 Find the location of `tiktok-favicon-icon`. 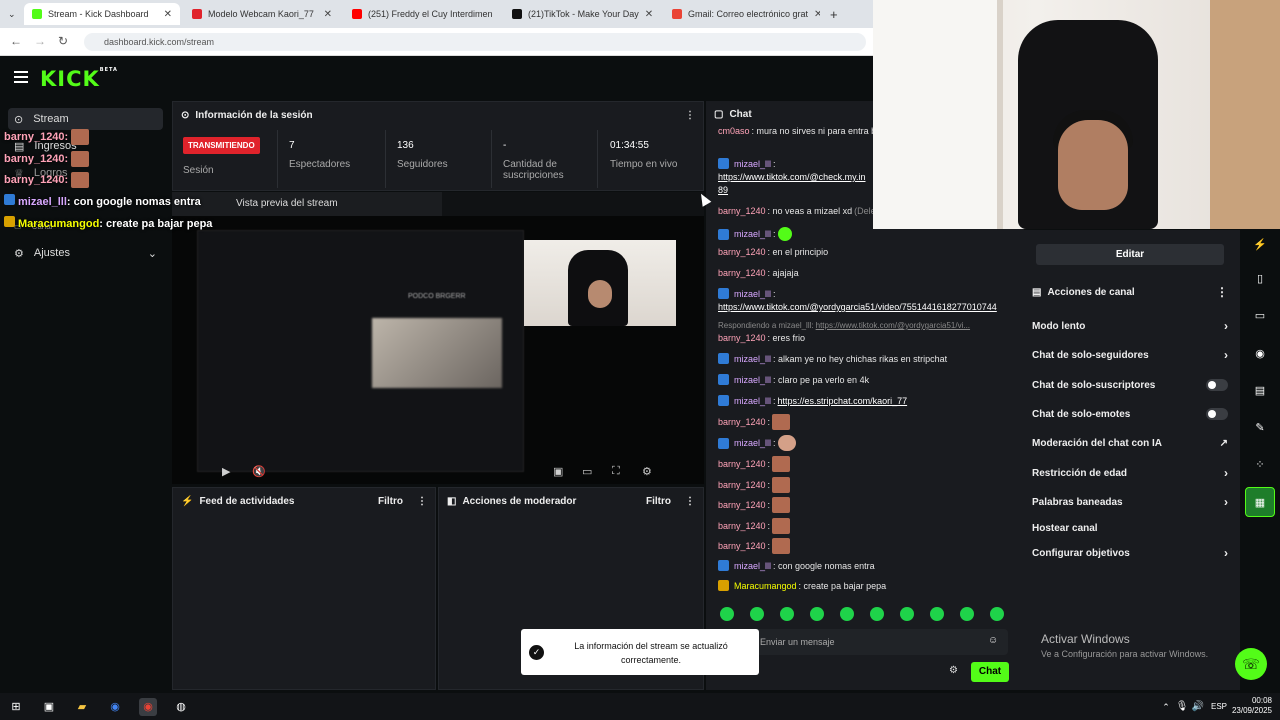

tiktok-favicon-icon is located at coordinates (517, 14).